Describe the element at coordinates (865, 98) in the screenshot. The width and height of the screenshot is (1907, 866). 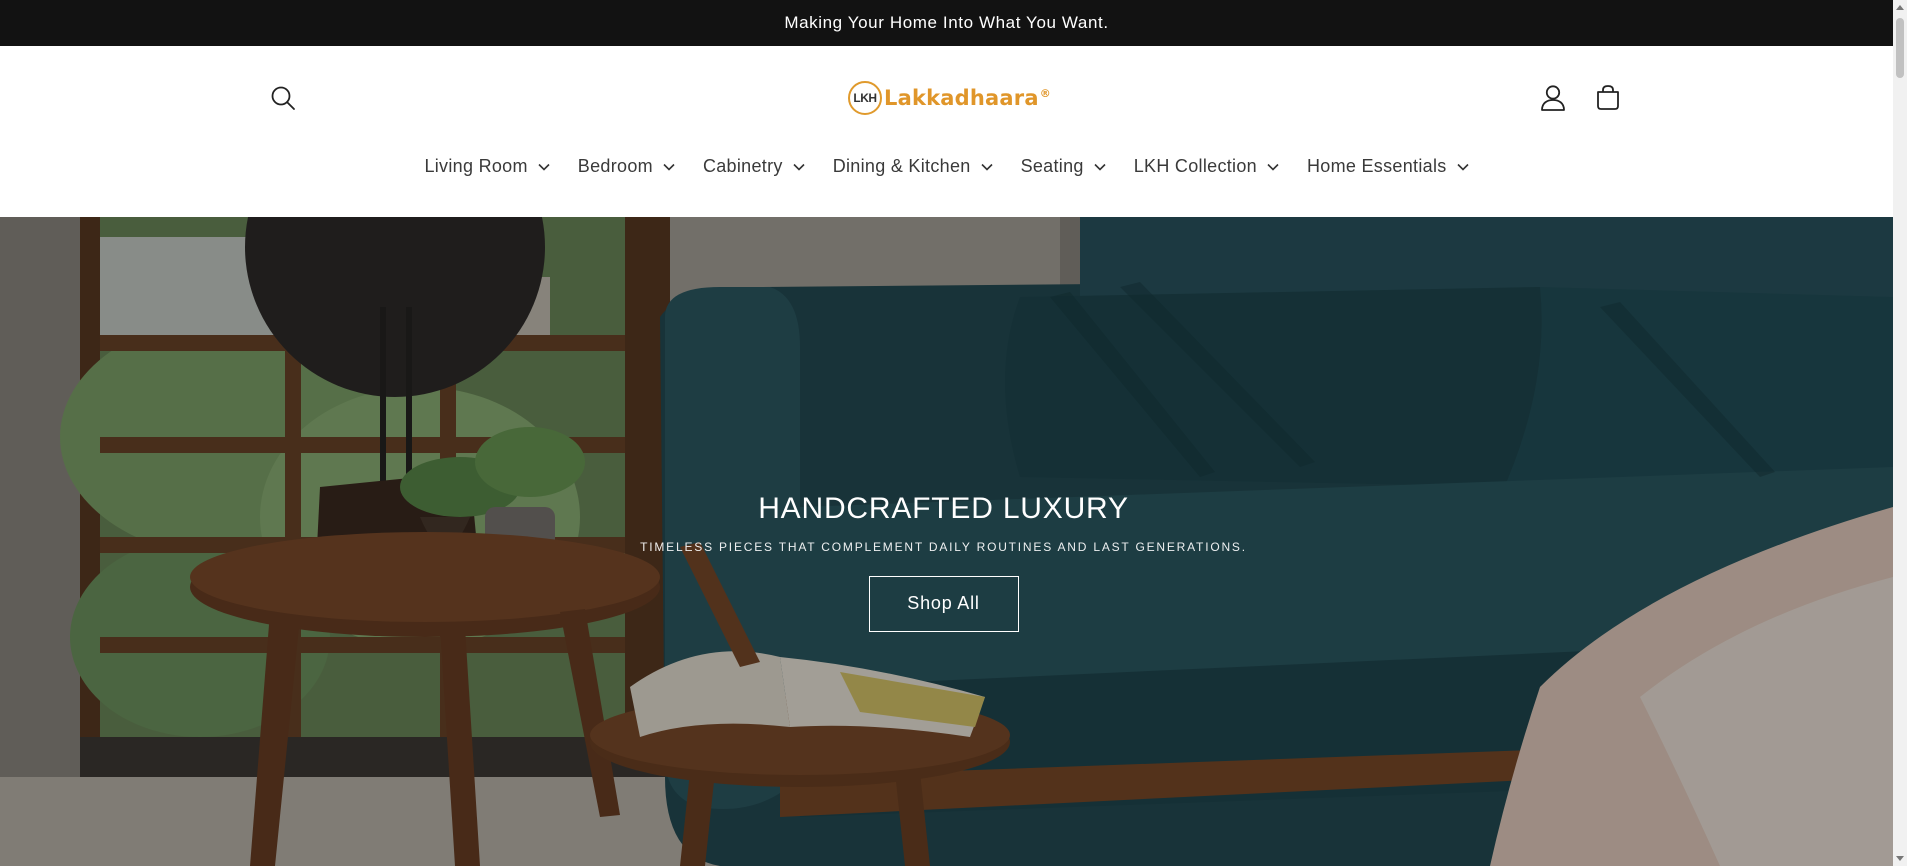
I see `logo-mark: LKH` at that location.